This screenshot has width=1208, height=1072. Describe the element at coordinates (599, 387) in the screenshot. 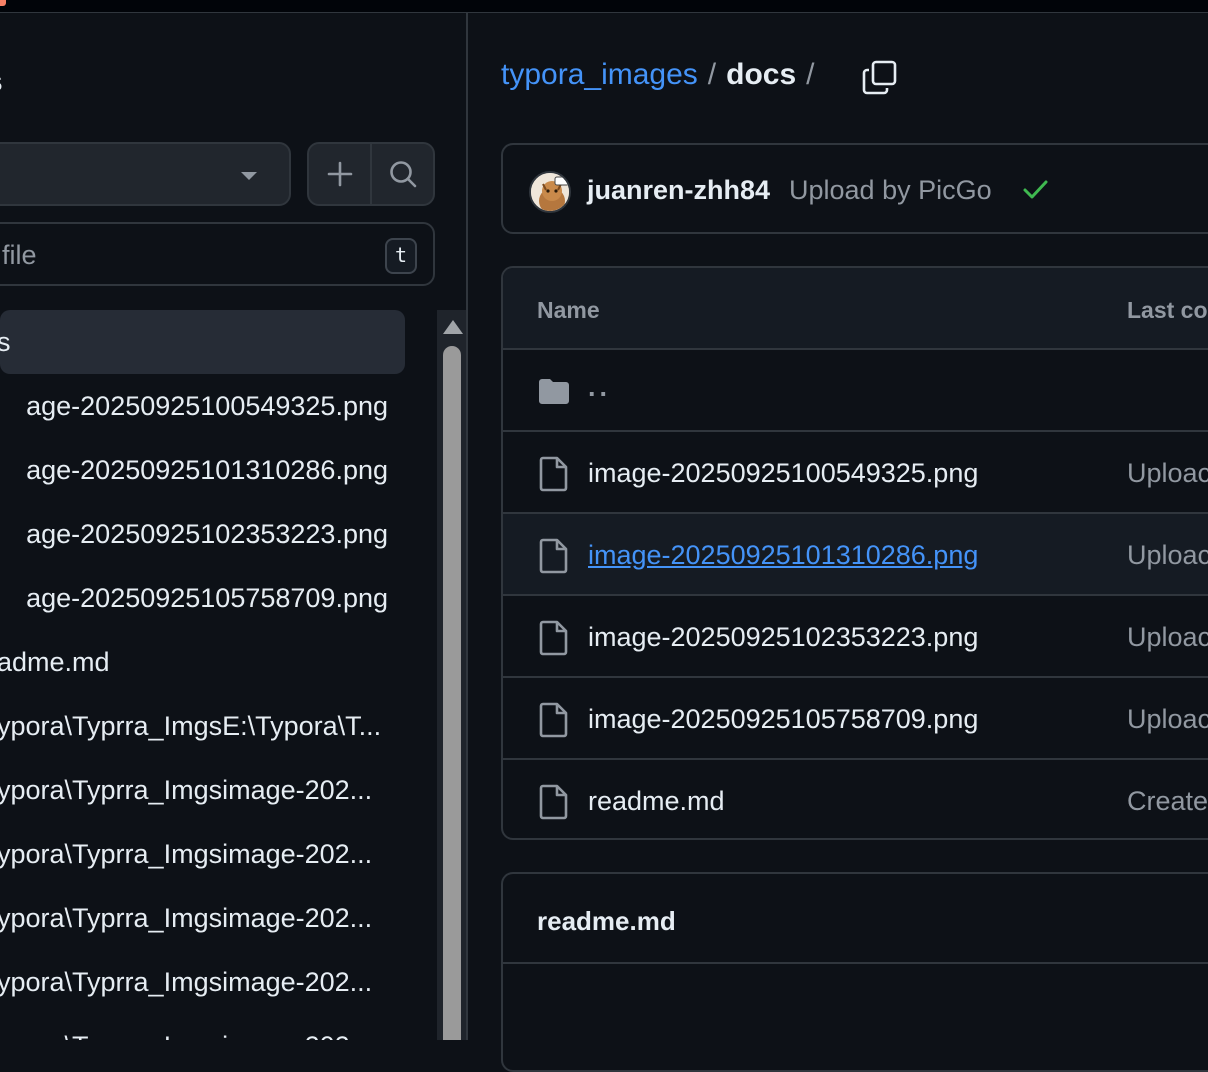

I see `file-name: ..` at that location.